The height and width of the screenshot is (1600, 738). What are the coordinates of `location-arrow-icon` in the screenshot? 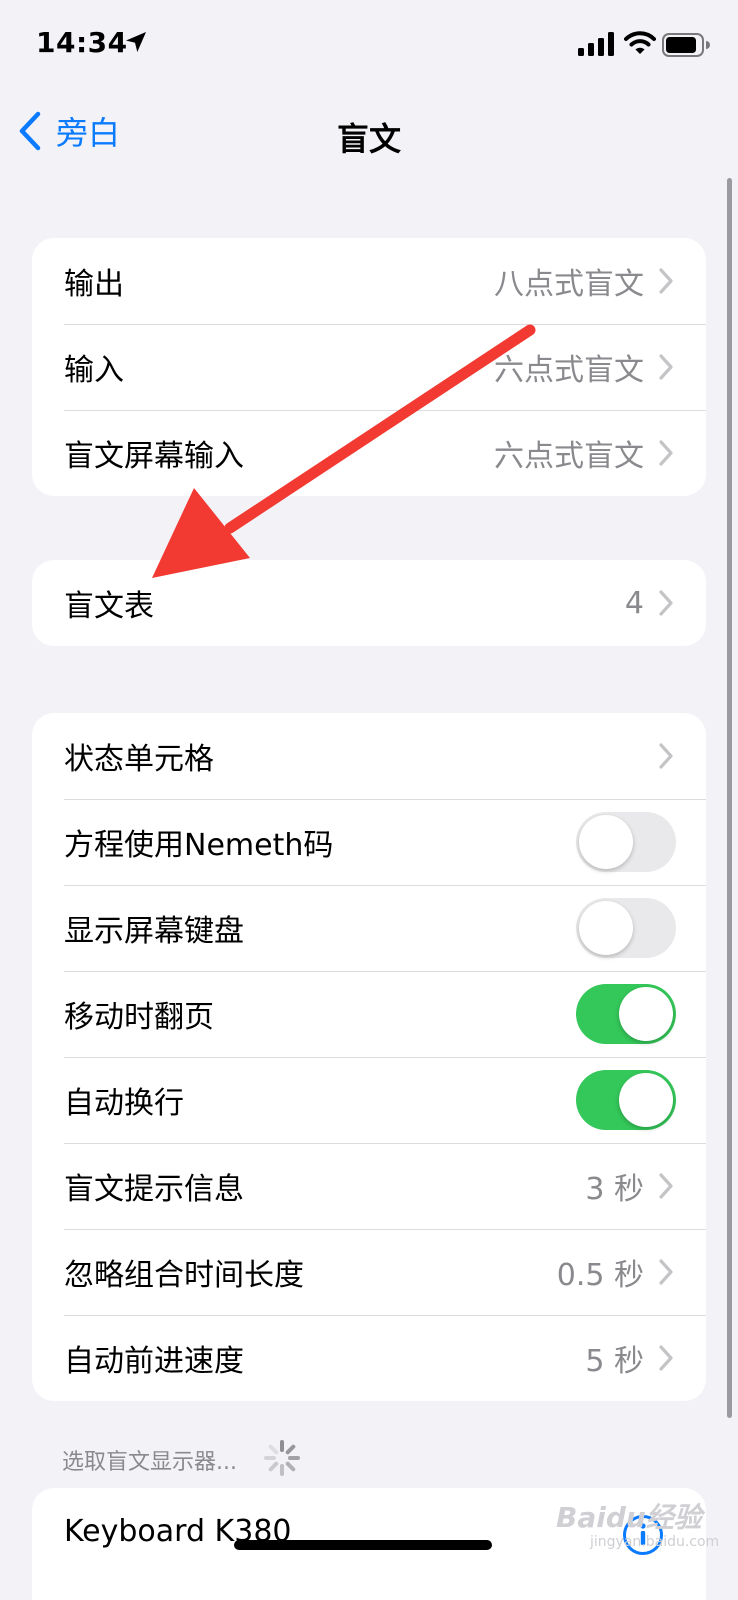 It's located at (136, 42).